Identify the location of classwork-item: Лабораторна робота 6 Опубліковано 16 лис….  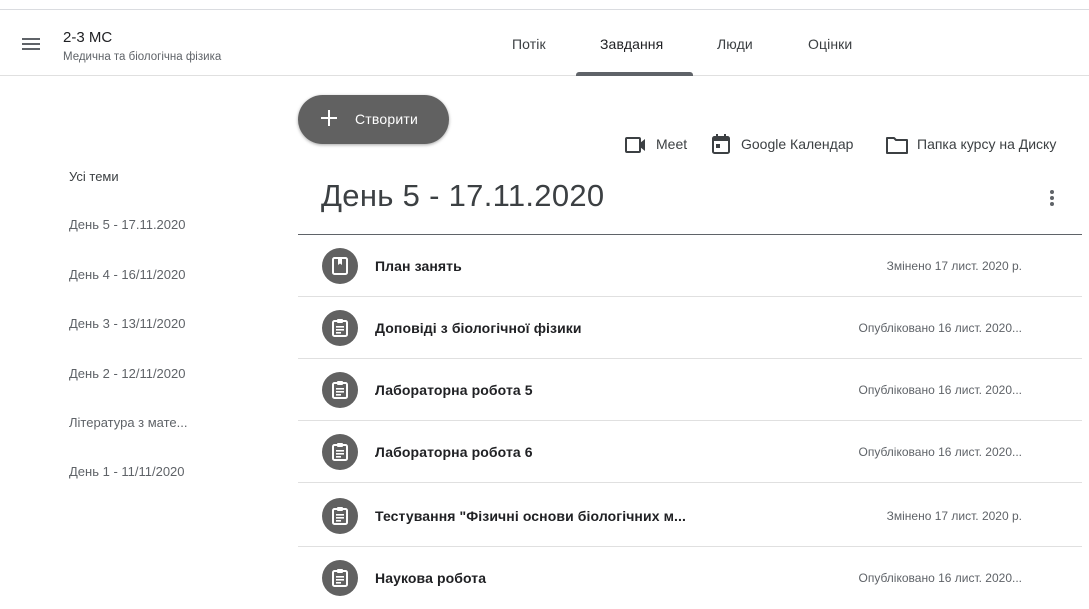
(690, 452).